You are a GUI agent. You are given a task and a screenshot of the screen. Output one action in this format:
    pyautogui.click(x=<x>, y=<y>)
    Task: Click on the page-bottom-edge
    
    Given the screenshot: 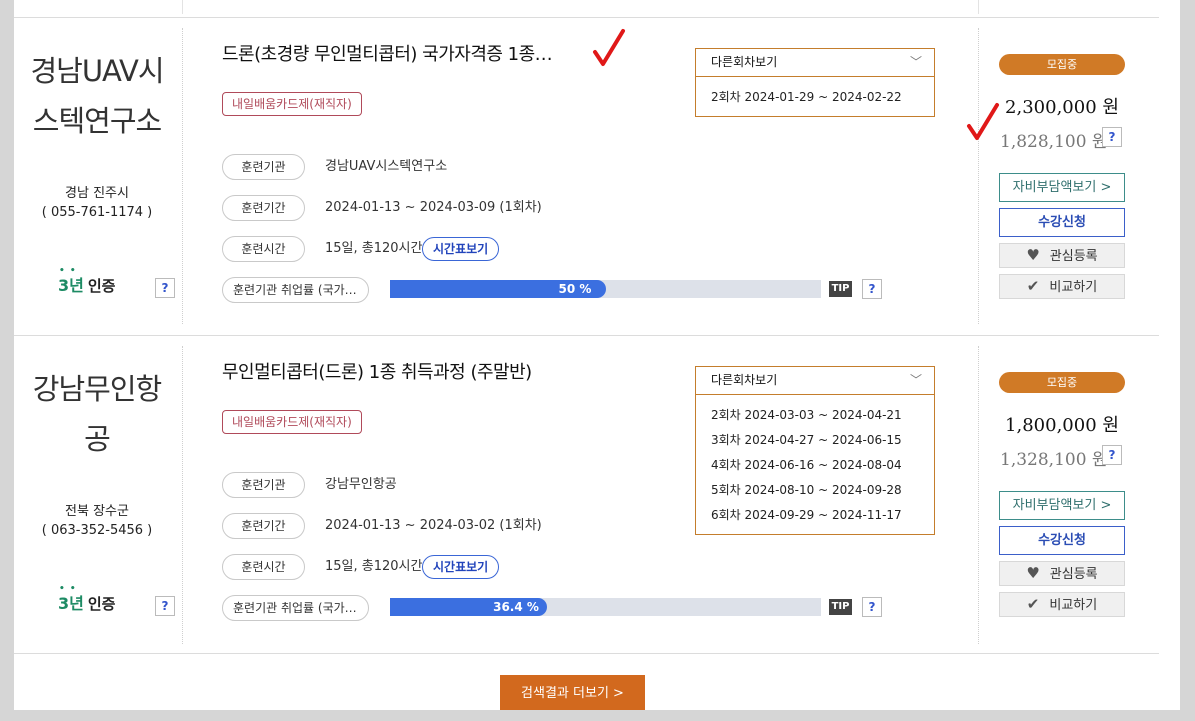 What is the action you would take?
    pyautogui.click(x=597, y=715)
    